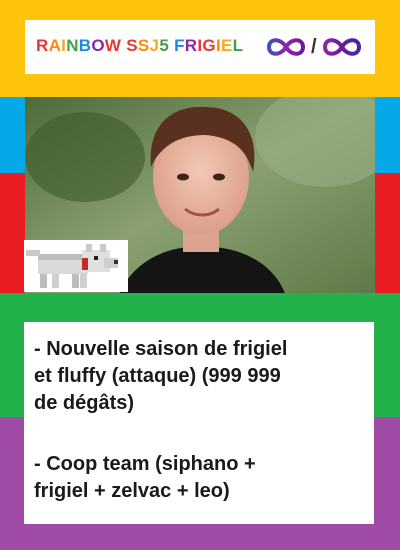 The image size is (400, 550). What do you see at coordinates (145, 464) in the screenshot?
I see `ability-2-line-1: - Coop team (siphano +` at bounding box center [145, 464].